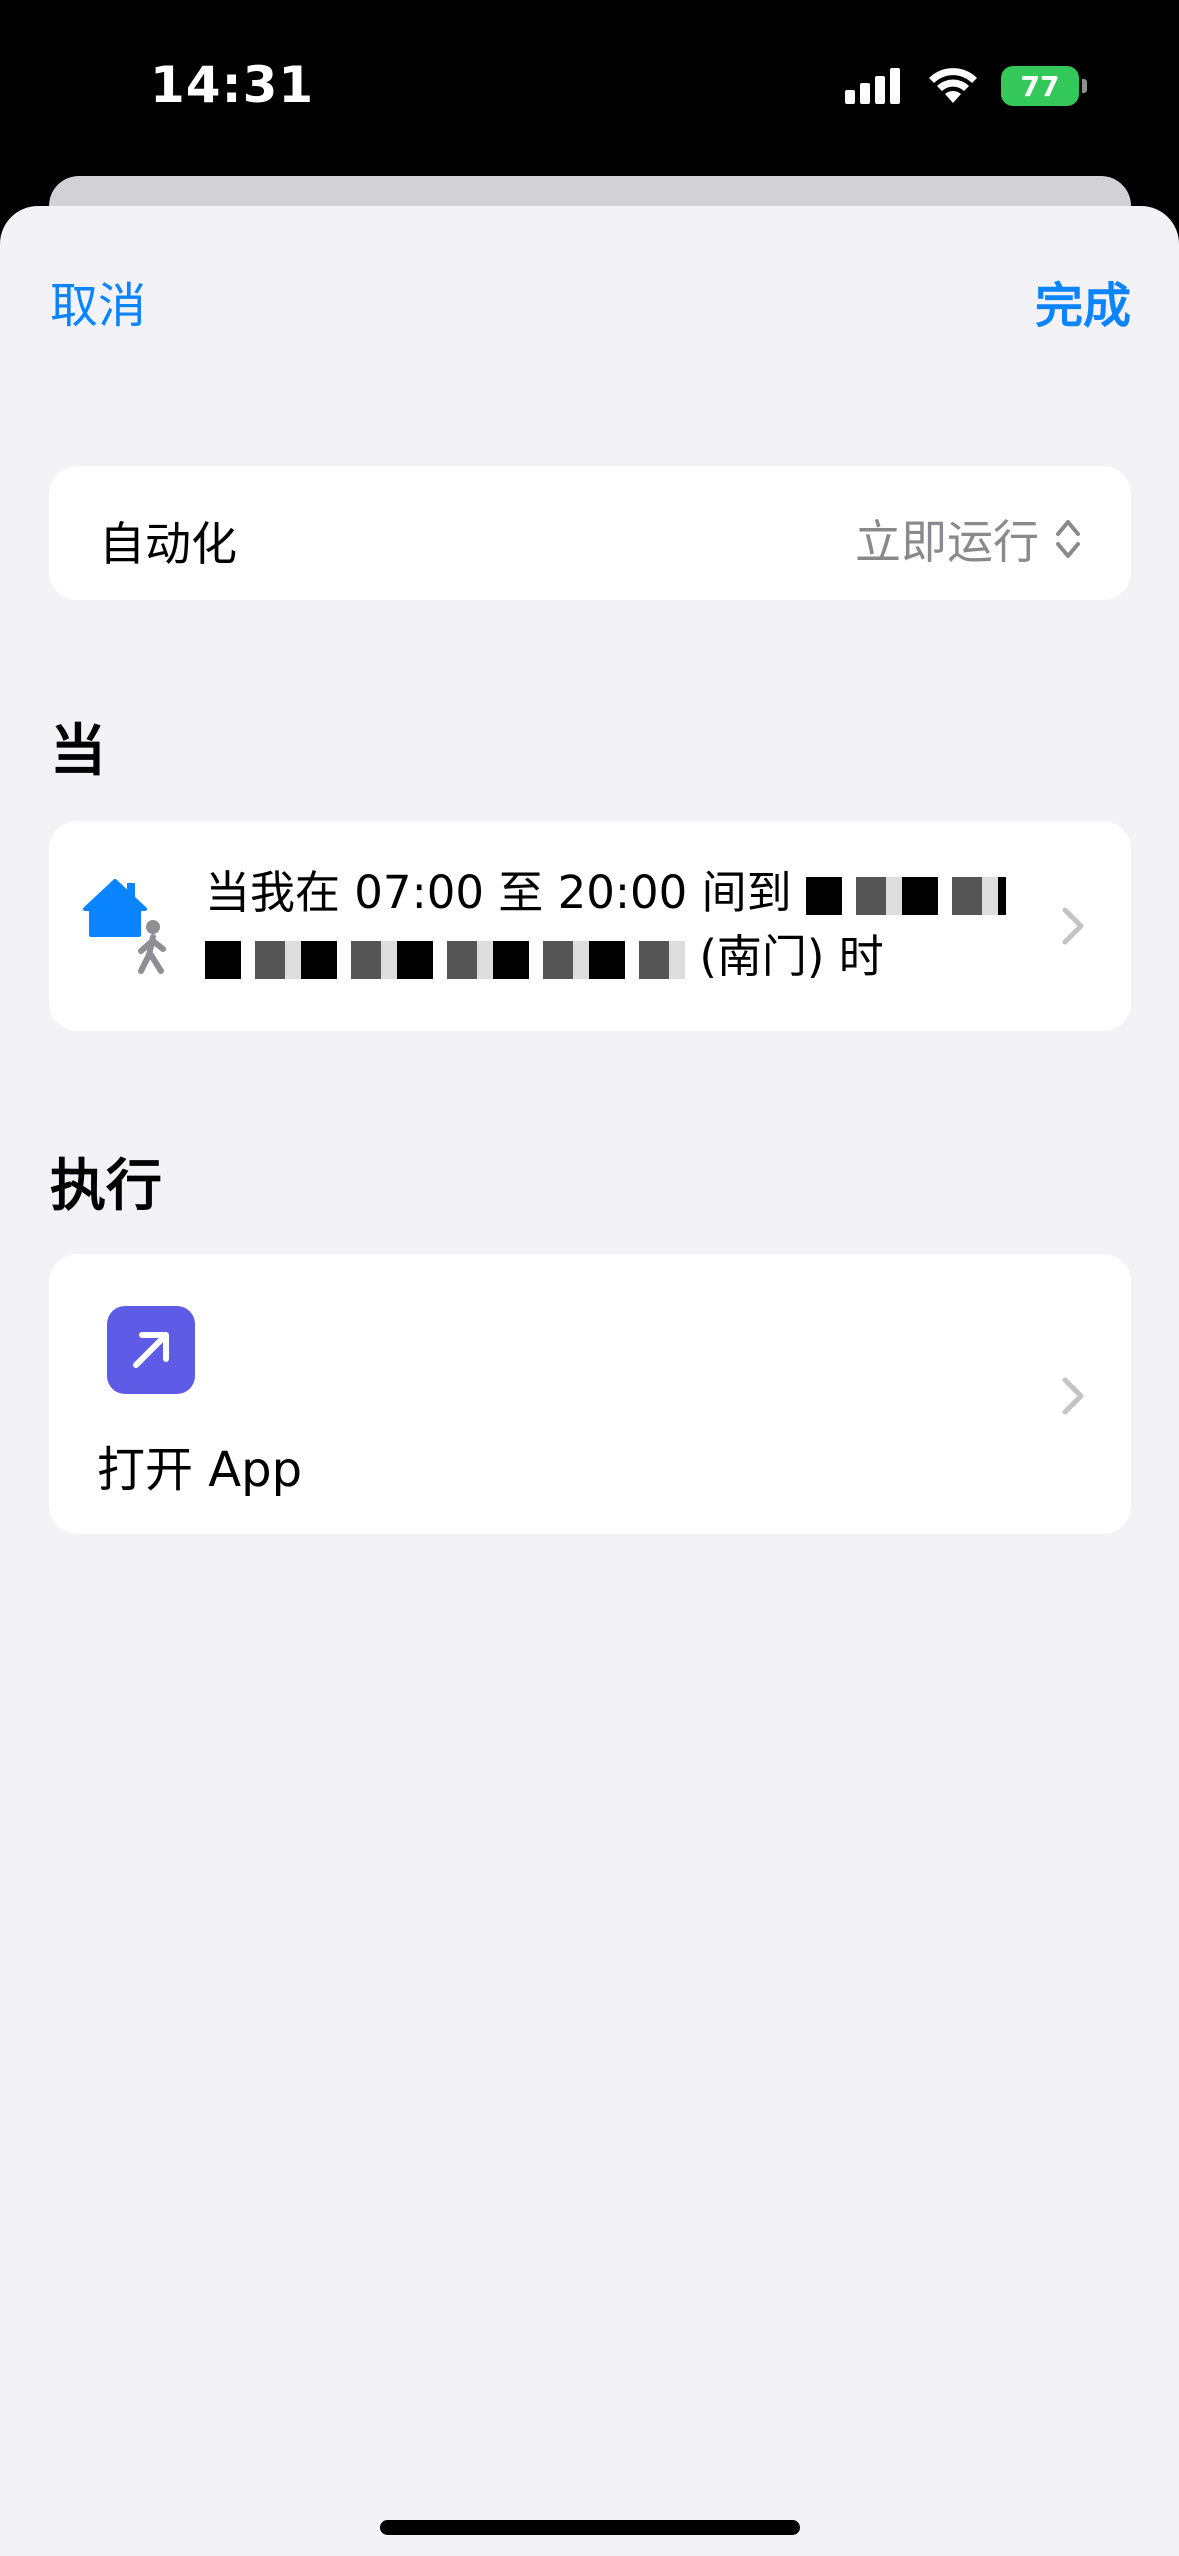  What do you see at coordinates (590, 2527) in the screenshot?
I see `home-indicator` at bounding box center [590, 2527].